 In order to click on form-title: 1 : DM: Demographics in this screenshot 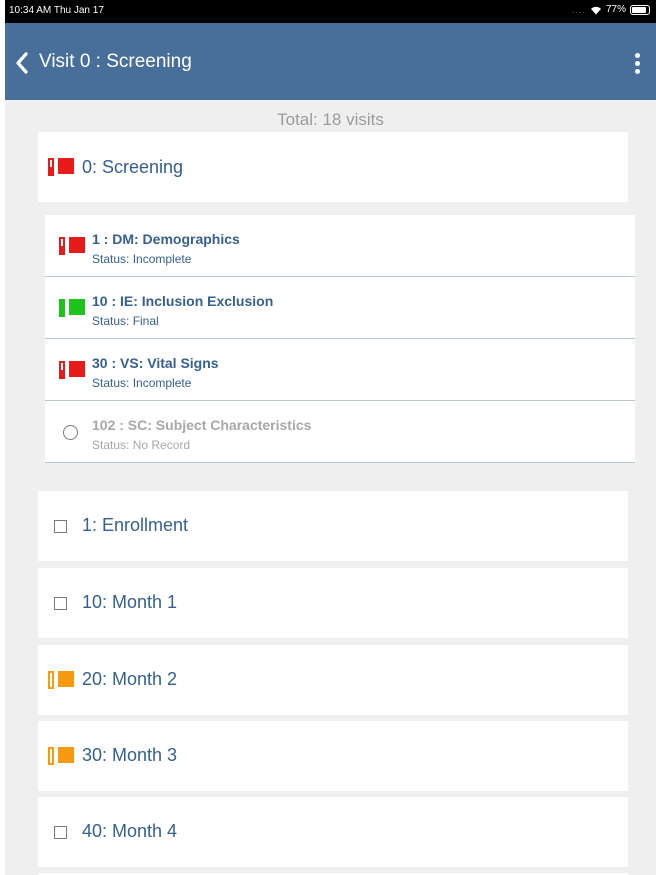, I will do `click(166, 239)`.